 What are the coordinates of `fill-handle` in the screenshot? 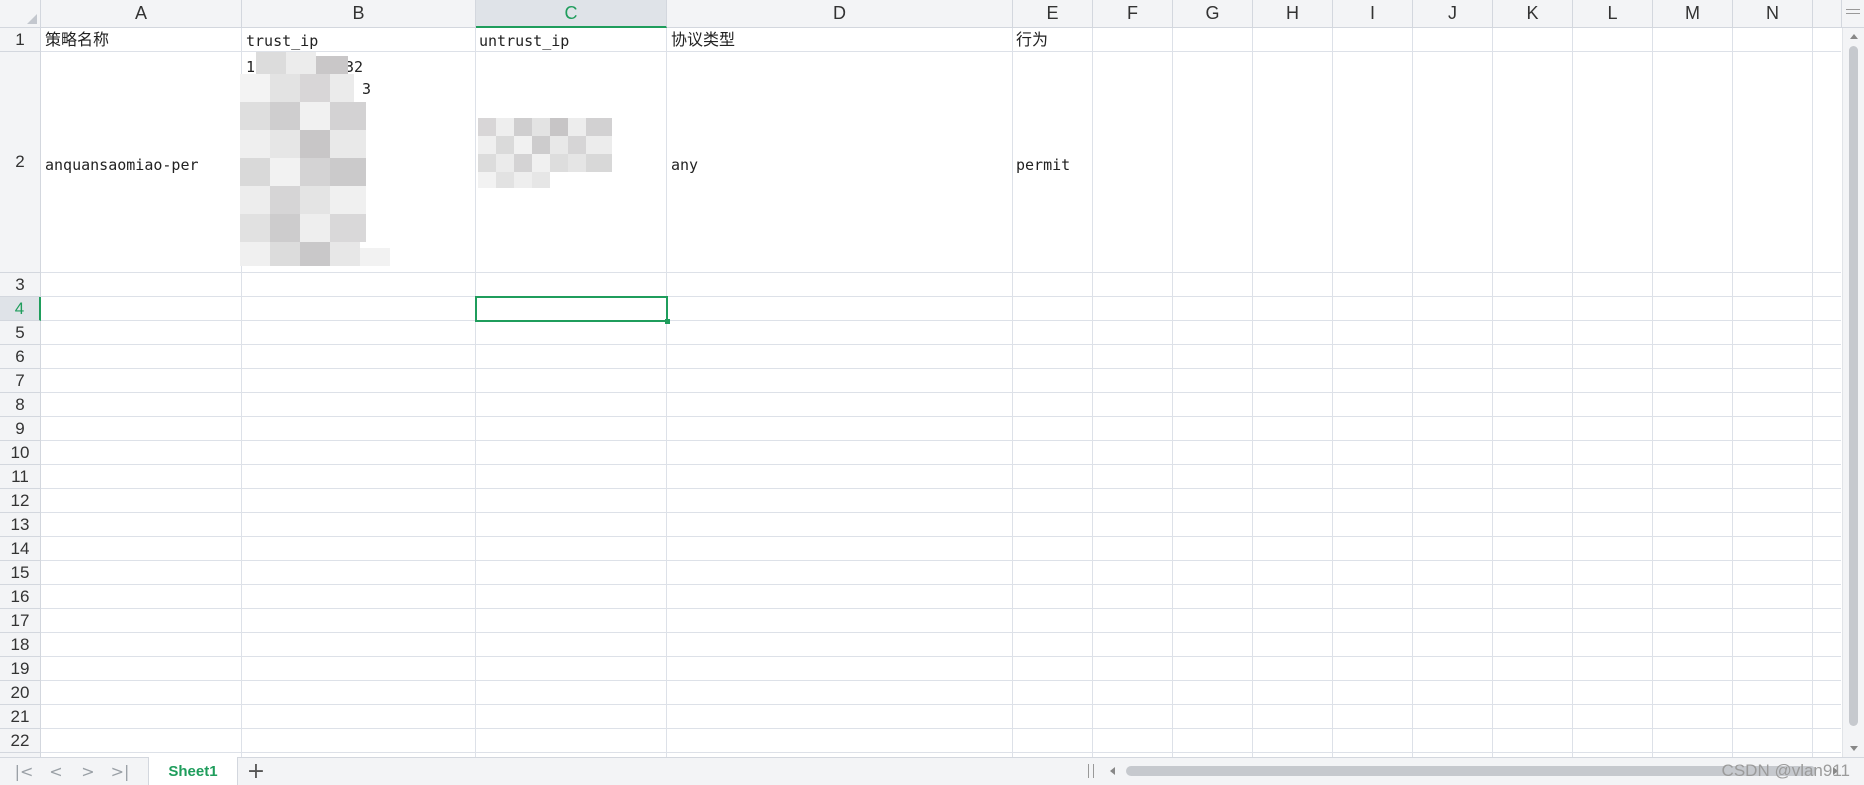 It's located at (667, 321).